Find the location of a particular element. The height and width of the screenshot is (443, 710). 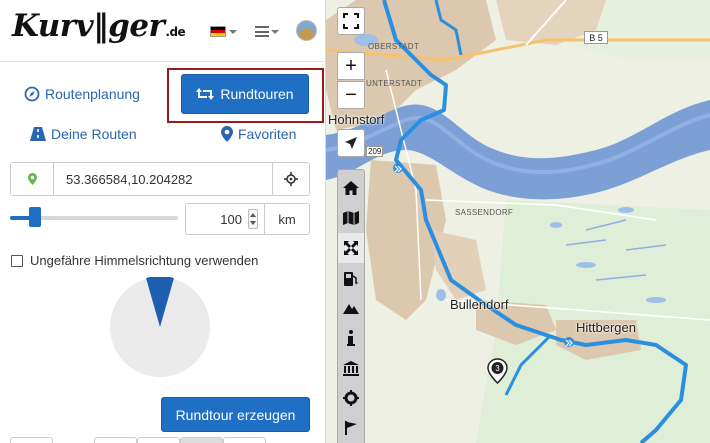

nav-deine-routen: Deine Routen is located at coordinates (83, 134).